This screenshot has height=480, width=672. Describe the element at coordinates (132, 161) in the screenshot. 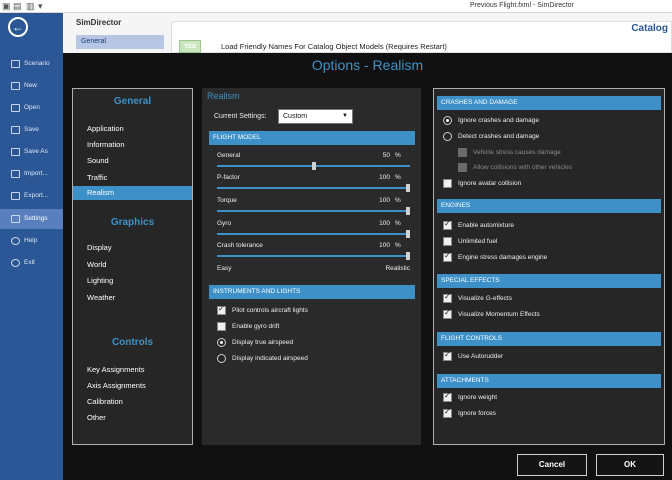

I see `category-item-sound: Sound` at that location.